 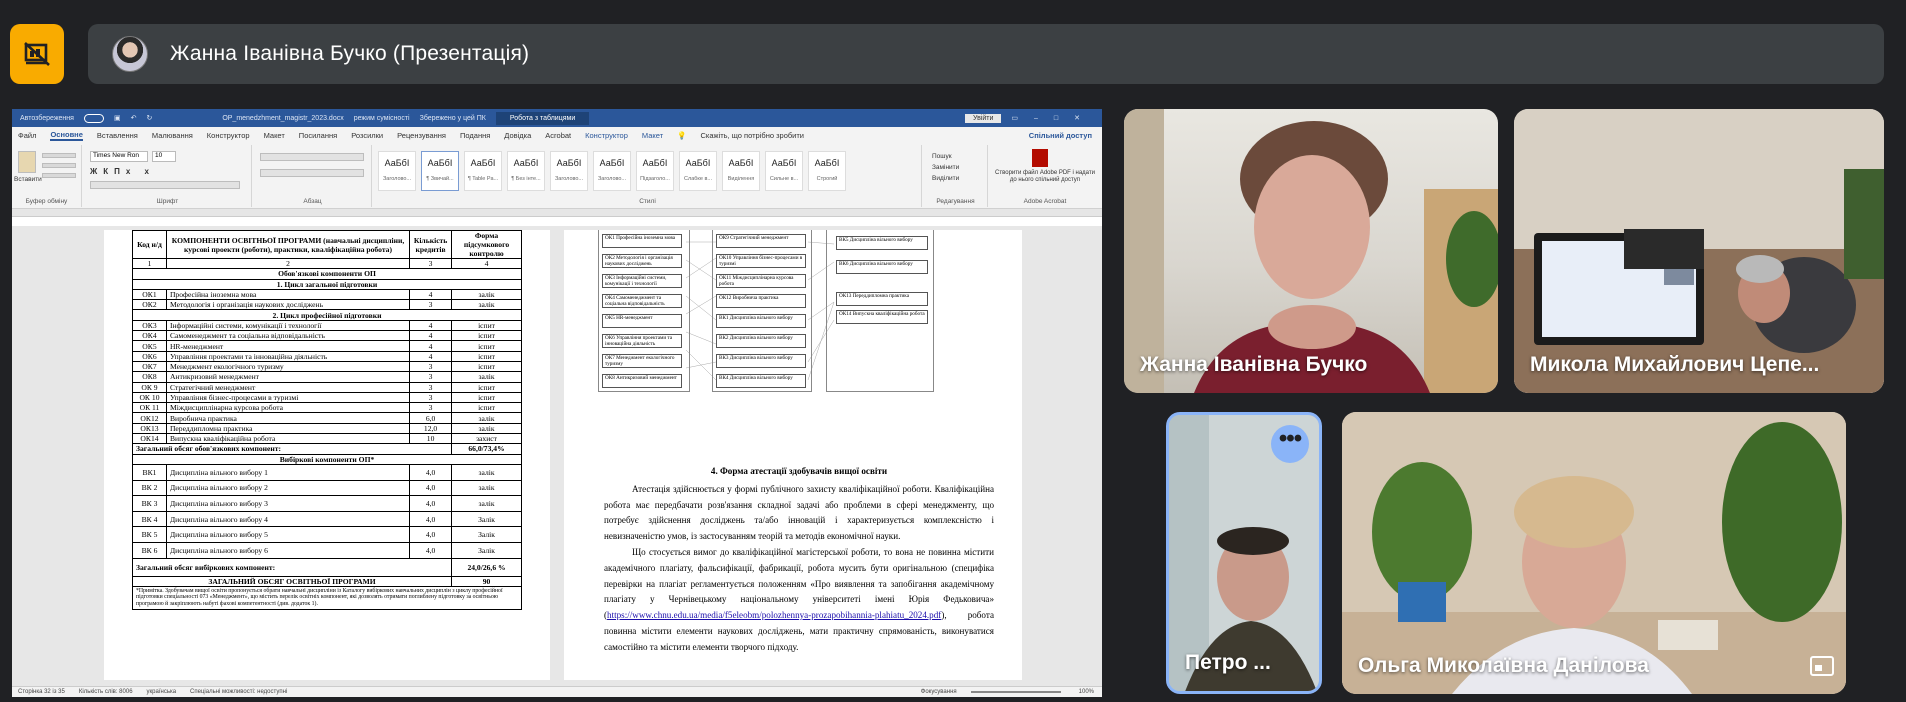 I want to click on presenter-bar: Жанна Іванівна Бучко (Презентація), so click(x=986, y=54).